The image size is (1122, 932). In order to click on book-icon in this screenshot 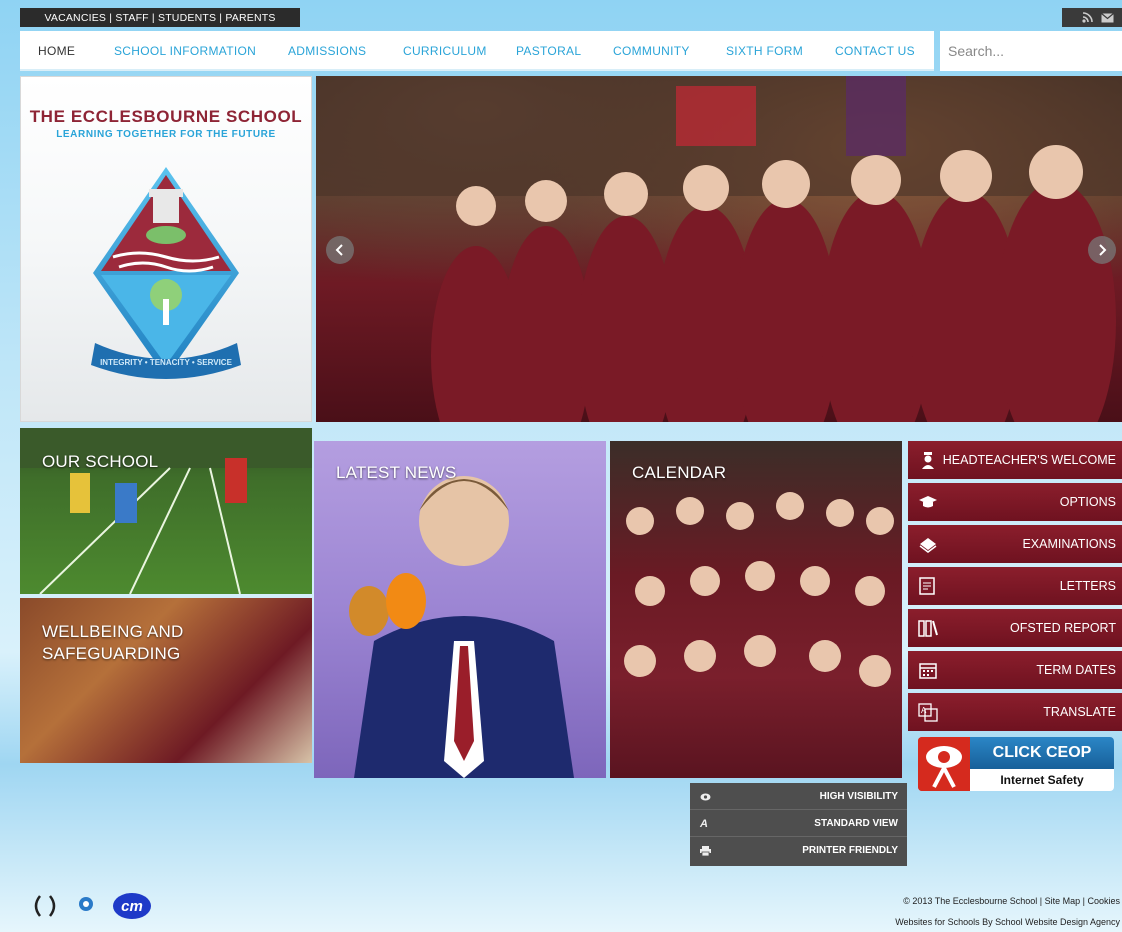, I will do `click(928, 545)`.